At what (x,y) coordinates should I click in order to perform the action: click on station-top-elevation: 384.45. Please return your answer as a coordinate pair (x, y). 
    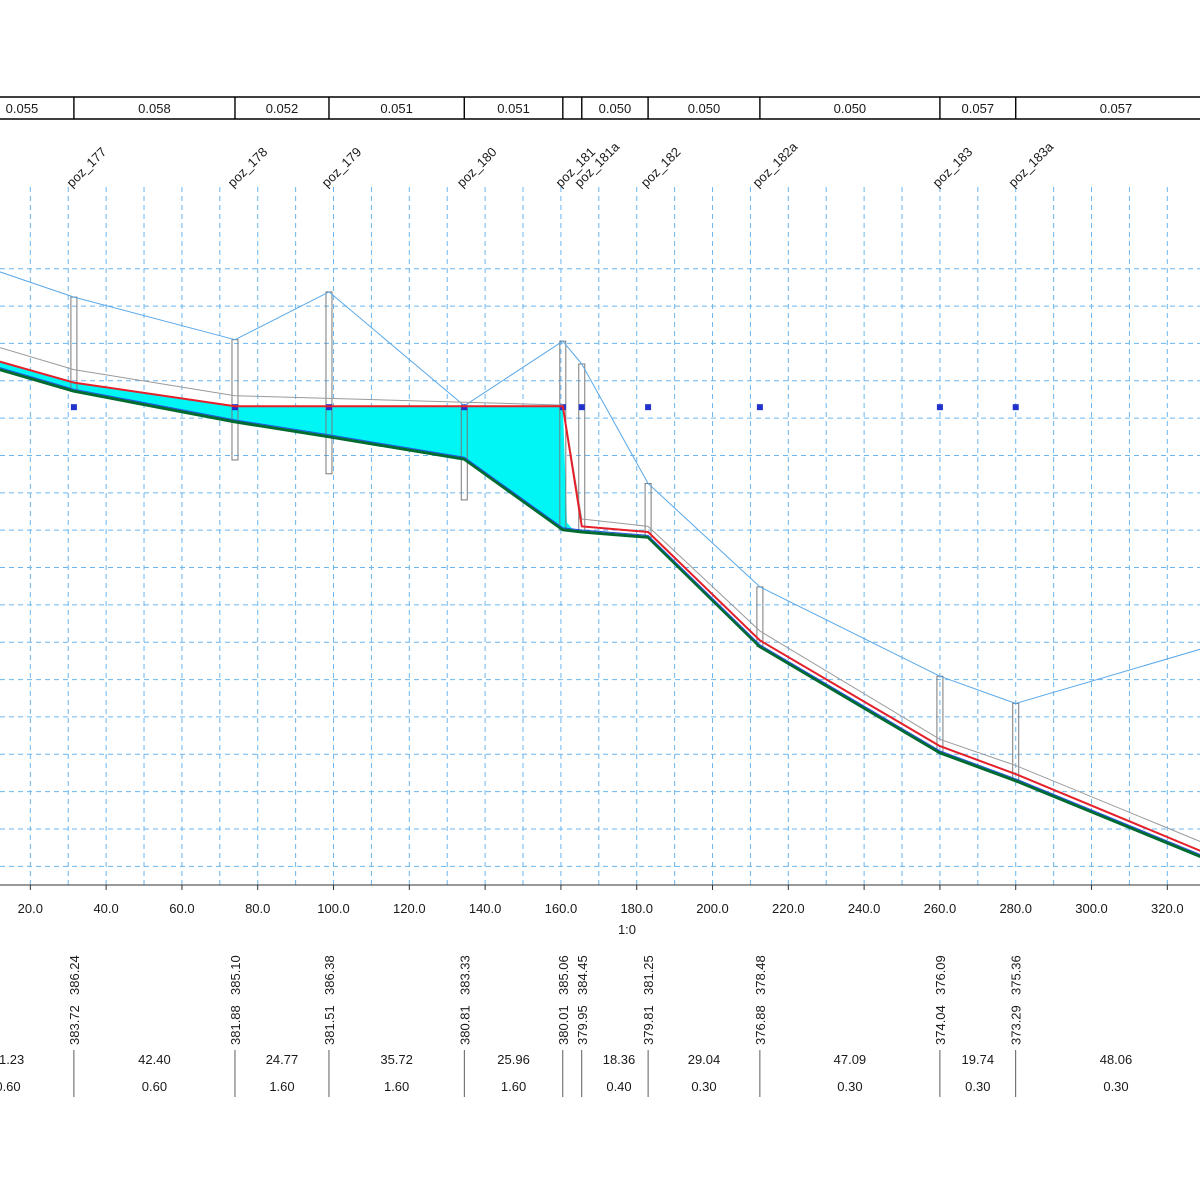
    Looking at the image, I should click on (582, 975).